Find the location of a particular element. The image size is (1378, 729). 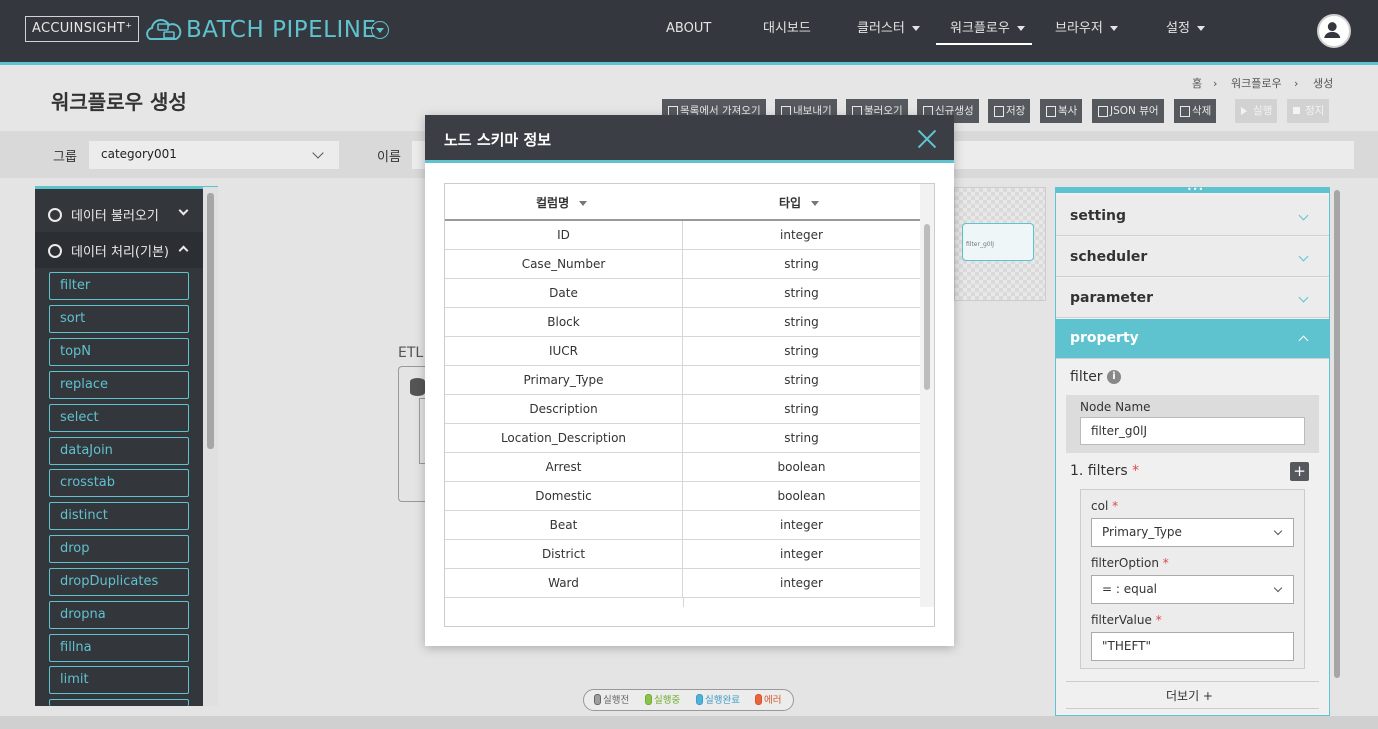

filter-value-label-text: filterValue is located at coordinates (1121, 620).